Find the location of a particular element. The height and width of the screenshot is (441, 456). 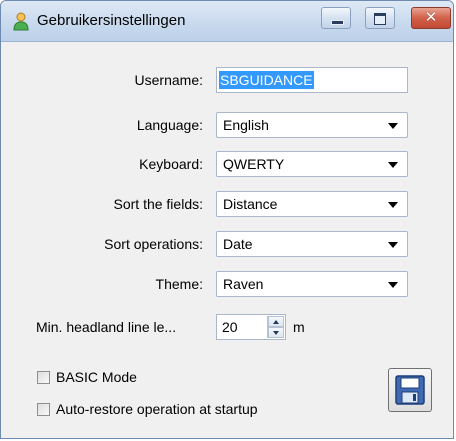

auto-restore-checkbox is located at coordinates (43, 409).